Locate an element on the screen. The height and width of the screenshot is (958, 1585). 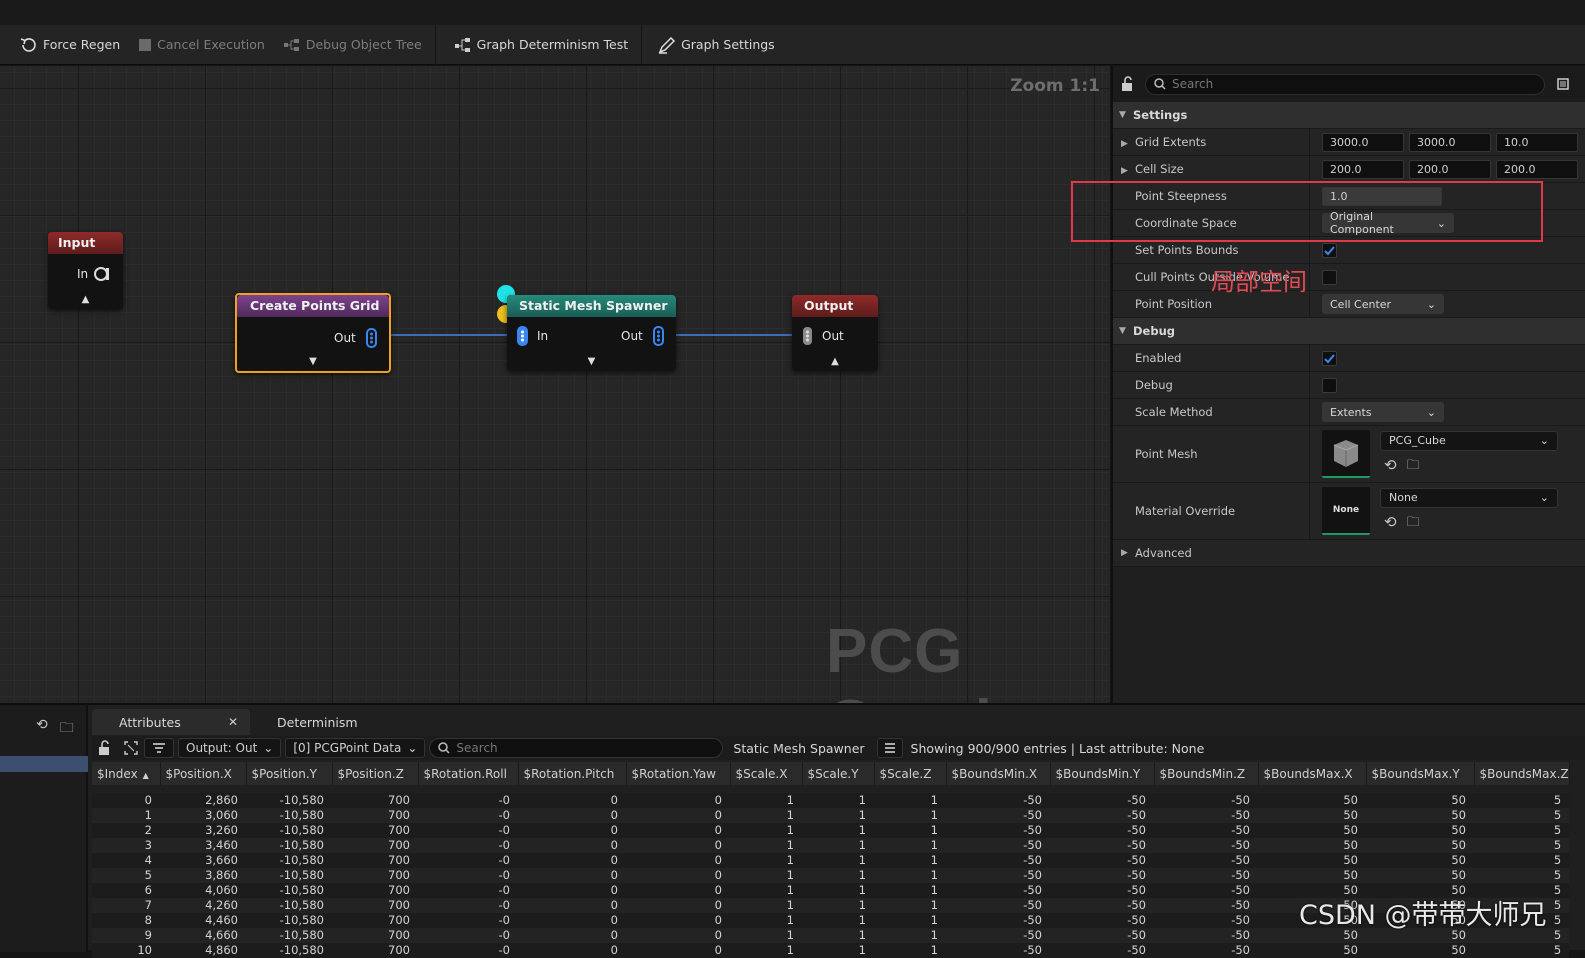
cell-size-z: 200.0 is located at coordinates (1537, 169).